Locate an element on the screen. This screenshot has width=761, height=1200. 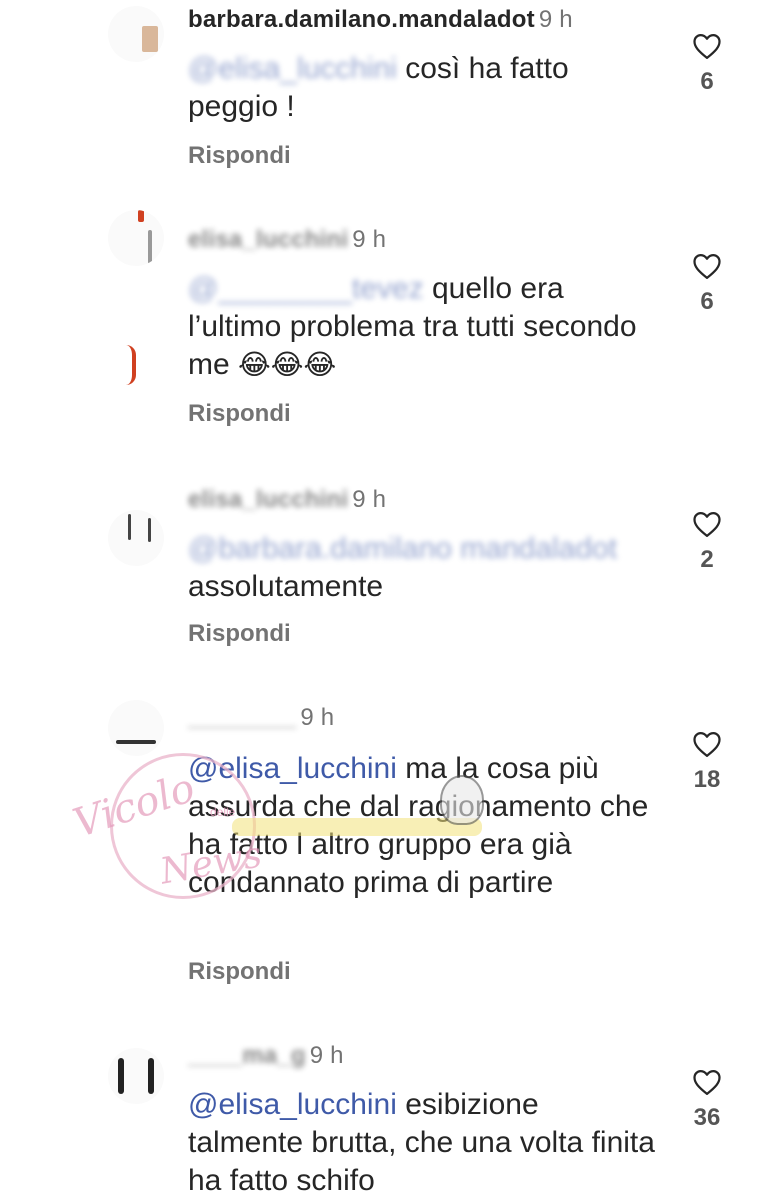
watermark-avatar-icon is located at coordinates (462, 800).